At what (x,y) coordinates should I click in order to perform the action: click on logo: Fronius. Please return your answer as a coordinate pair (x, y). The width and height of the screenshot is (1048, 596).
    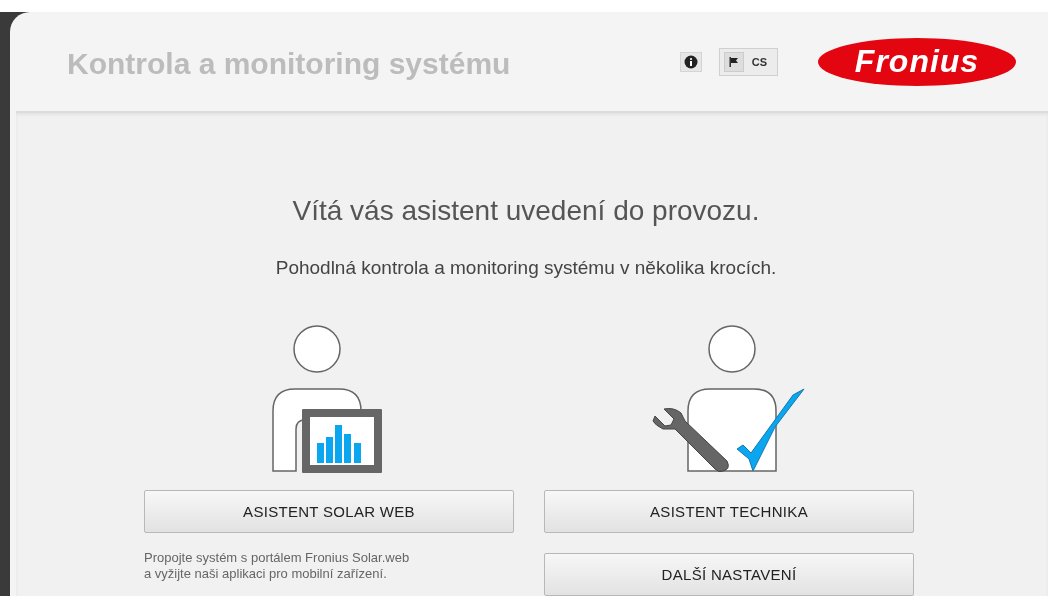
    Looking at the image, I should click on (917, 61).